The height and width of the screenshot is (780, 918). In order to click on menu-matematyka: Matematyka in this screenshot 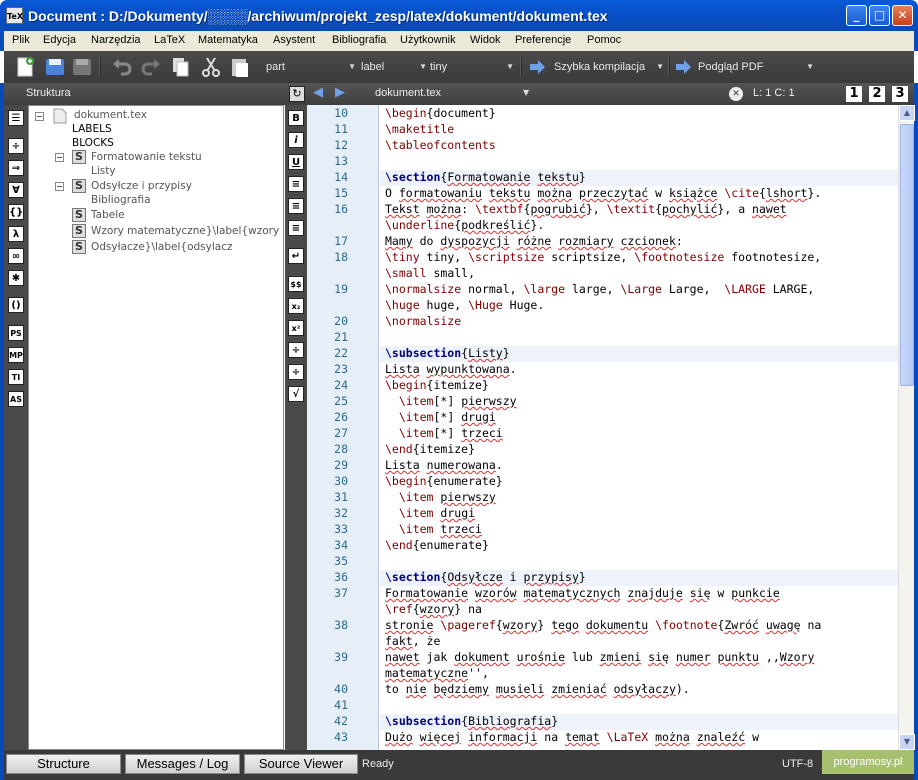, I will do `click(228, 40)`.